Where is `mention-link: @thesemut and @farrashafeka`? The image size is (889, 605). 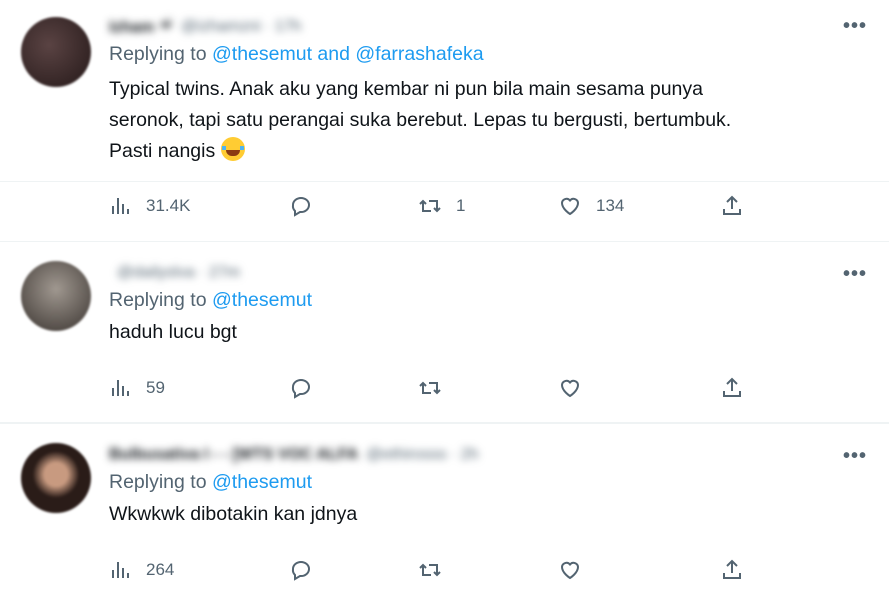 mention-link: @thesemut and @farrashafeka is located at coordinates (348, 54).